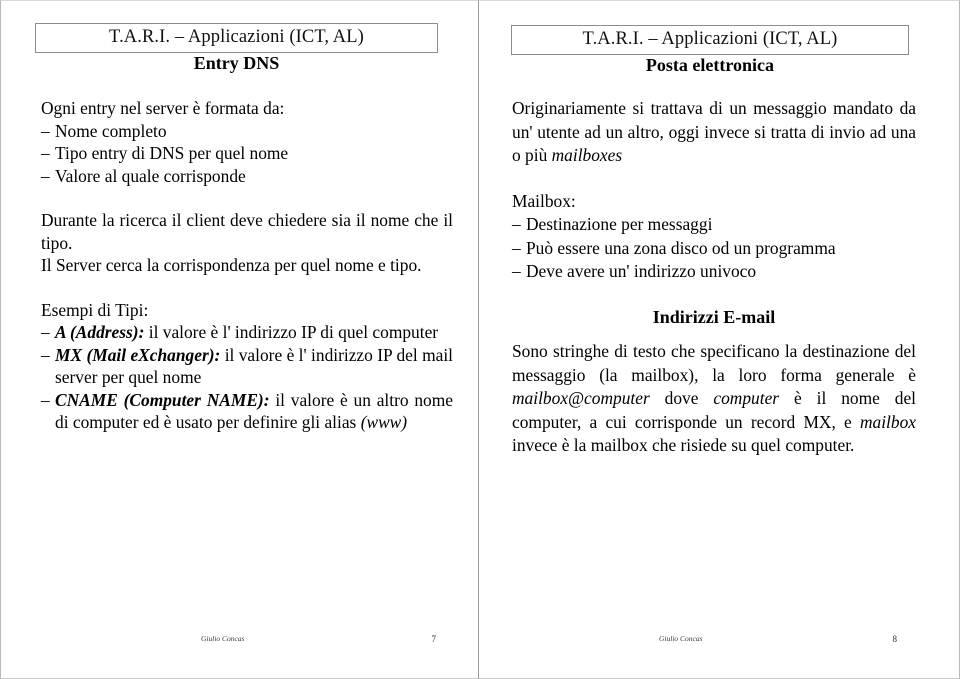 This screenshot has width=960, height=679. What do you see at coordinates (641, 271) in the screenshot?
I see `list-item-label: Deve avere un' indirizzo univoco` at bounding box center [641, 271].